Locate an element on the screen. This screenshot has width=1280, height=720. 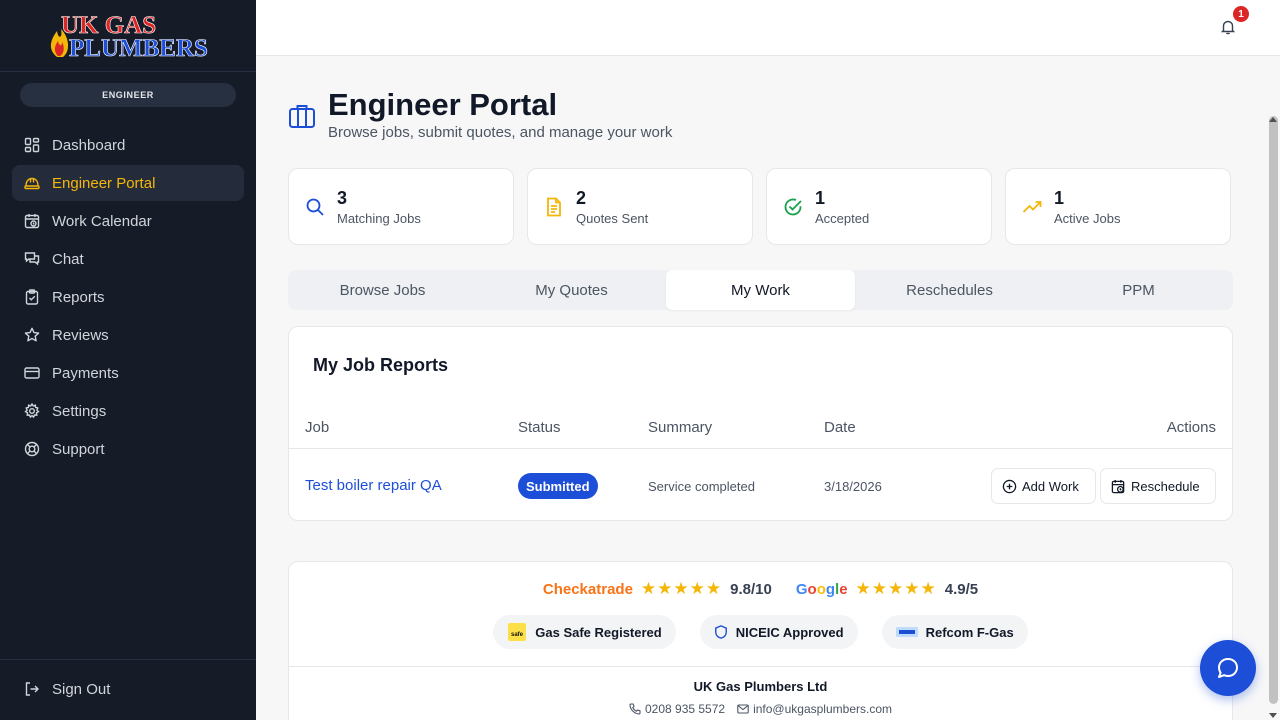
column-header-date: Date is located at coordinates (840, 427).